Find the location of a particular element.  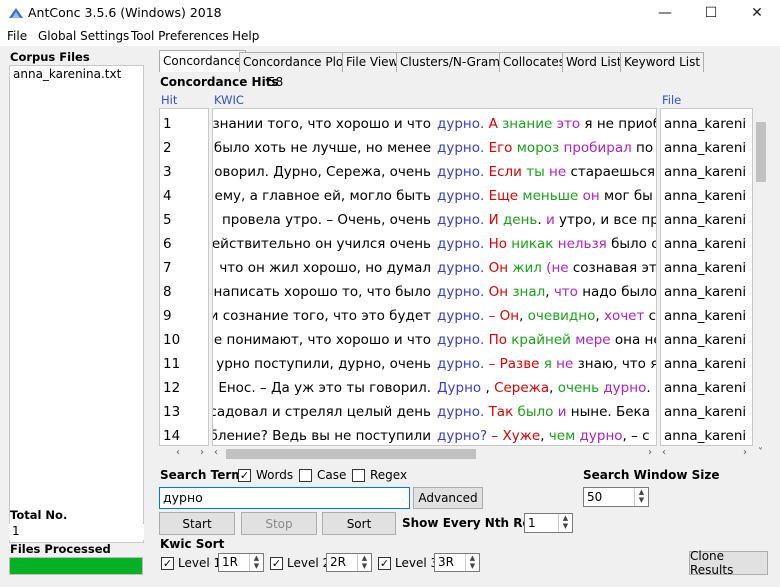

menu-file: File is located at coordinates (17, 36).